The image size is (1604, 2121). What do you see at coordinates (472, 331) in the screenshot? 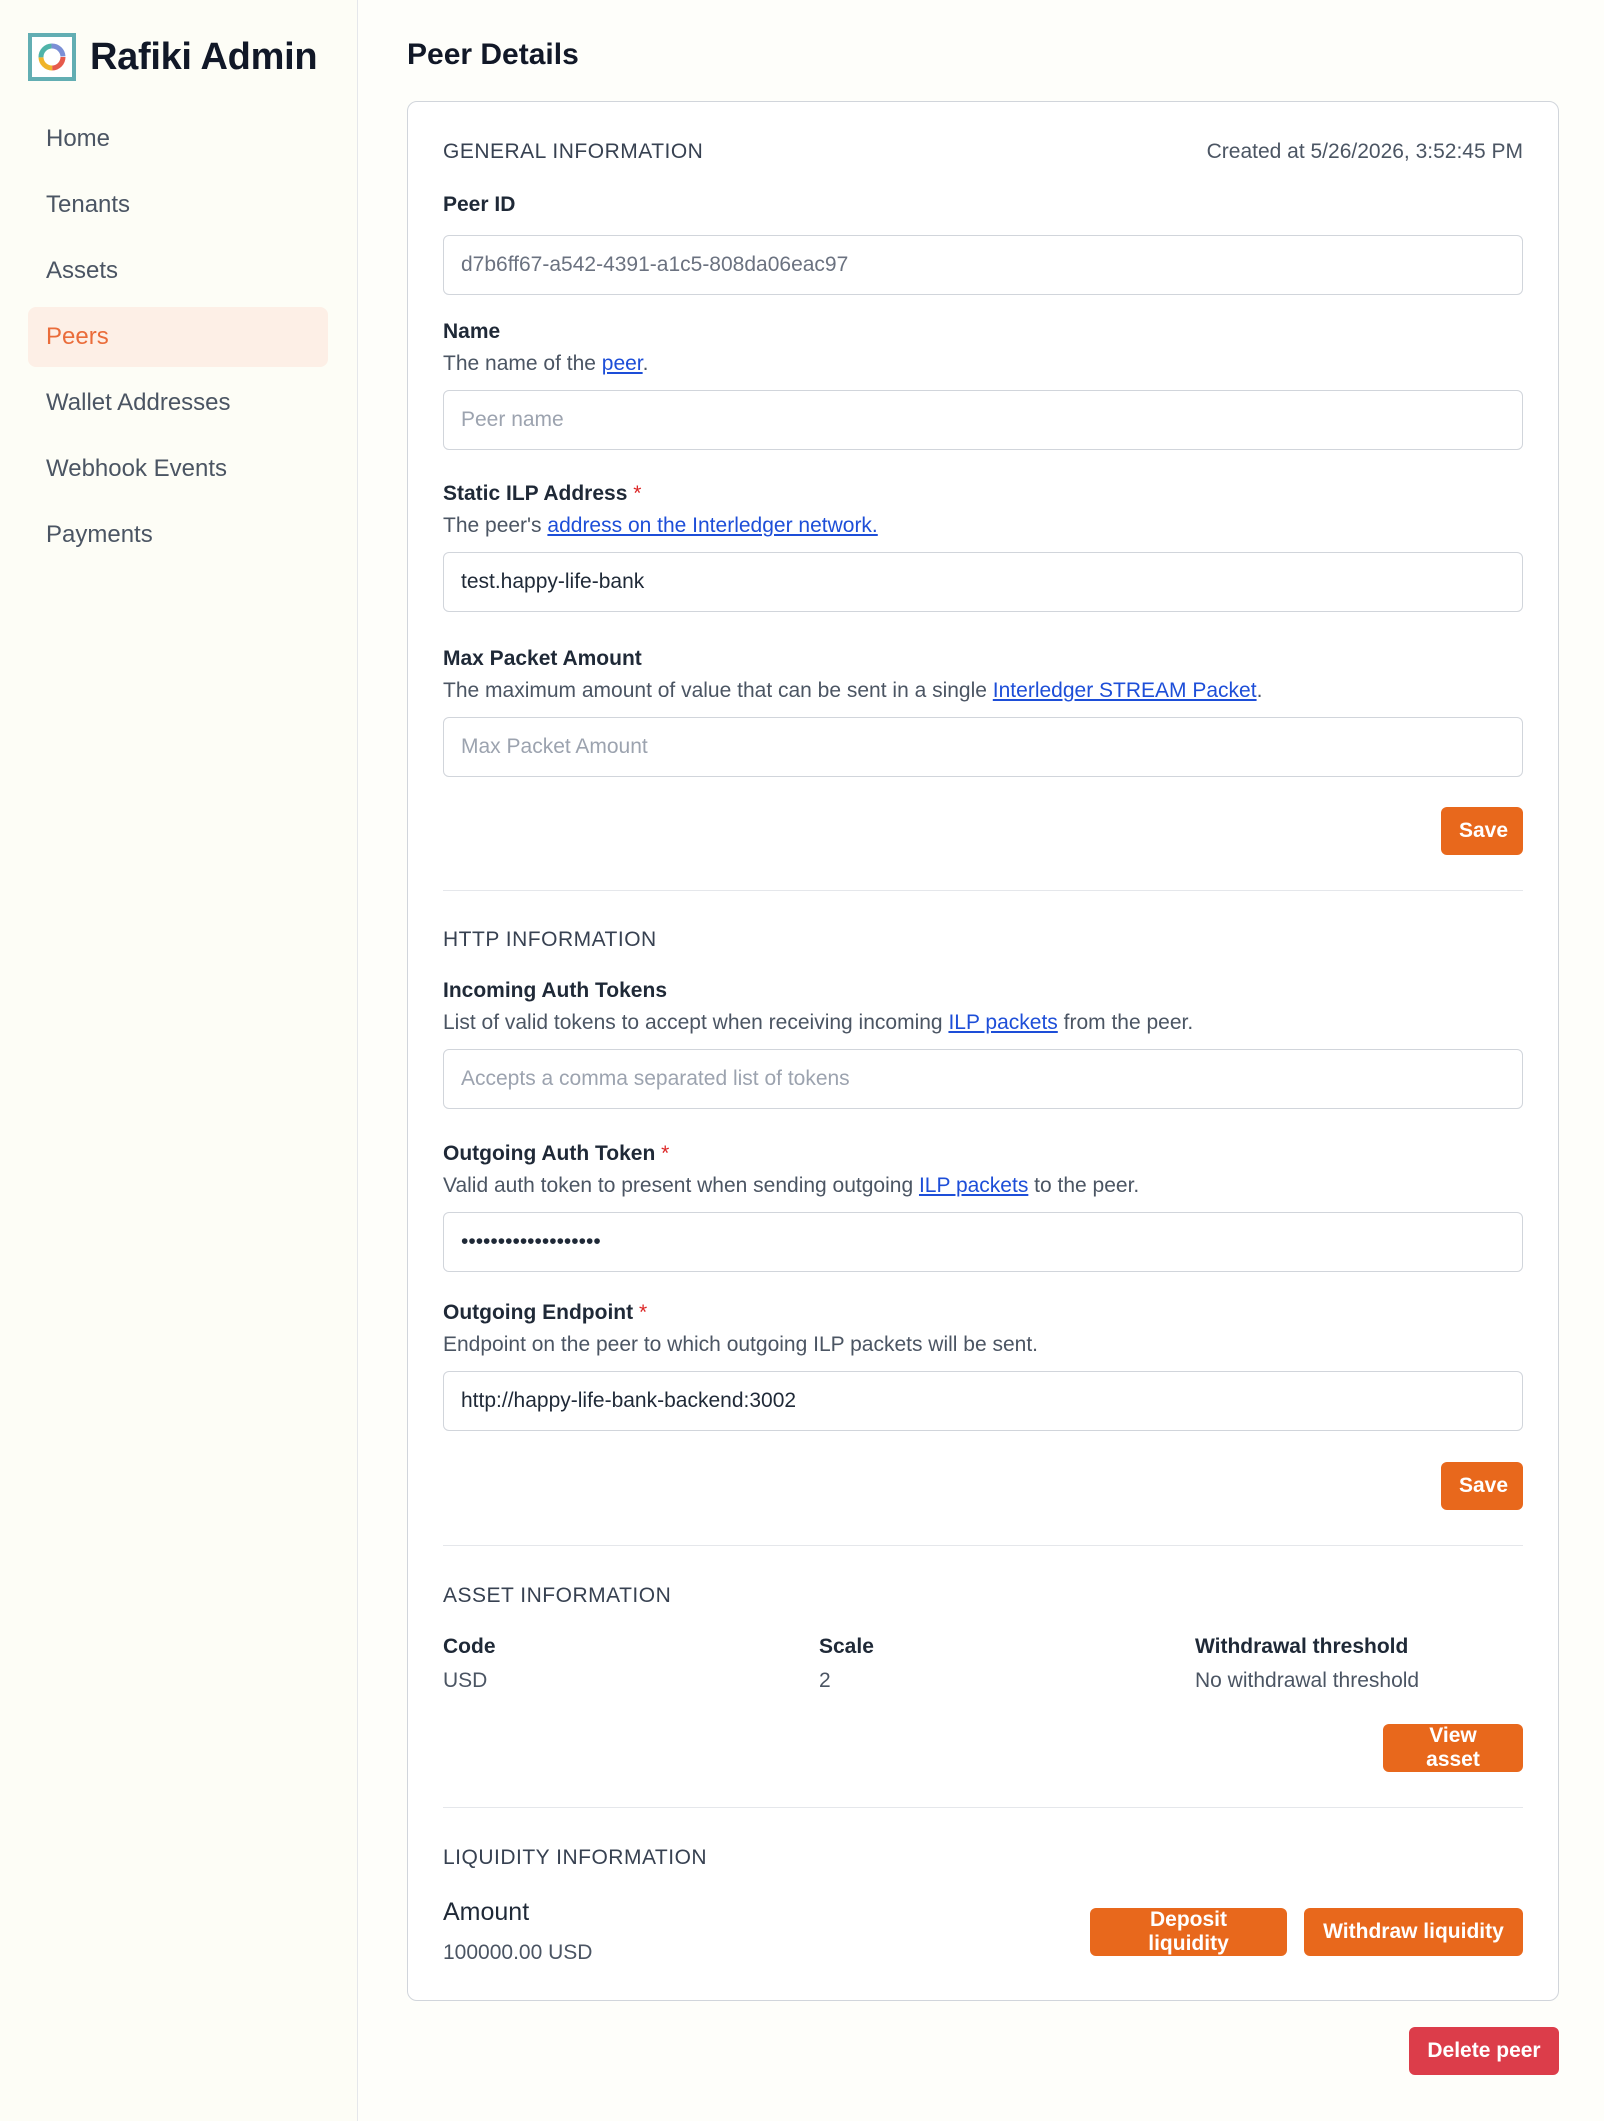
I see `name-label: Name` at bounding box center [472, 331].